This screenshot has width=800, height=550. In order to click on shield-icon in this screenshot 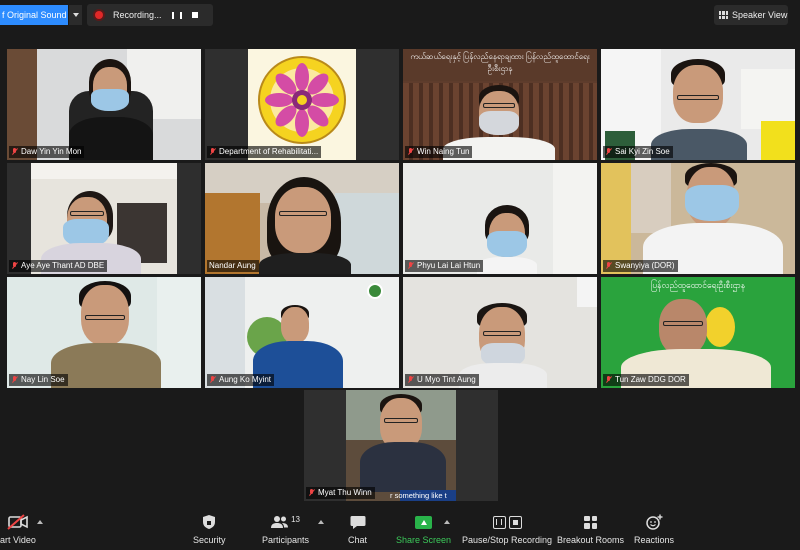, I will do `click(209, 522)`.